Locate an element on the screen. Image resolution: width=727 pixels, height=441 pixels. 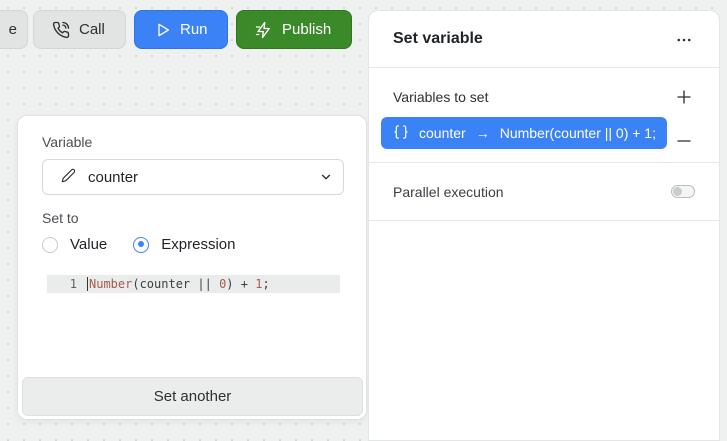
variable-assignment-chip: counter → Number(counter || 0) + 1; is located at coordinates (524, 133).